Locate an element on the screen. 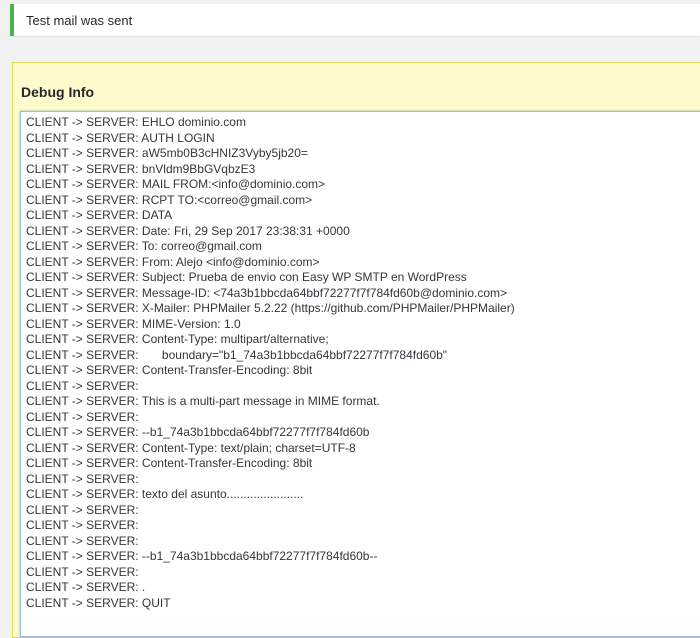 This screenshot has height=638, width=700. debug-log-line: CLIENT -> SERVER: DATA is located at coordinates (99, 215).